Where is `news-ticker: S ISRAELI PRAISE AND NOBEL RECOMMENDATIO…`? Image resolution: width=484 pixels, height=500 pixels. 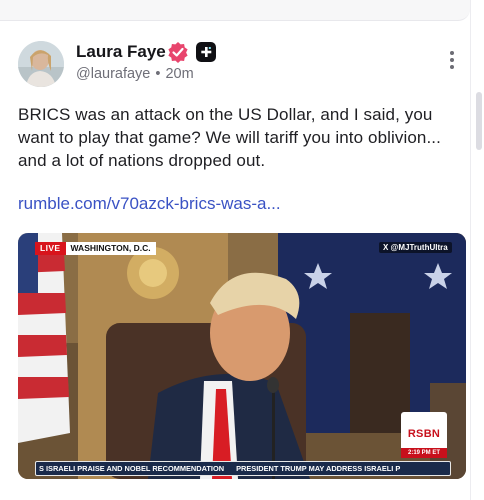 news-ticker: S ISRAELI PRAISE AND NOBEL RECOMMENDATIO… is located at coordinates (243, 468).